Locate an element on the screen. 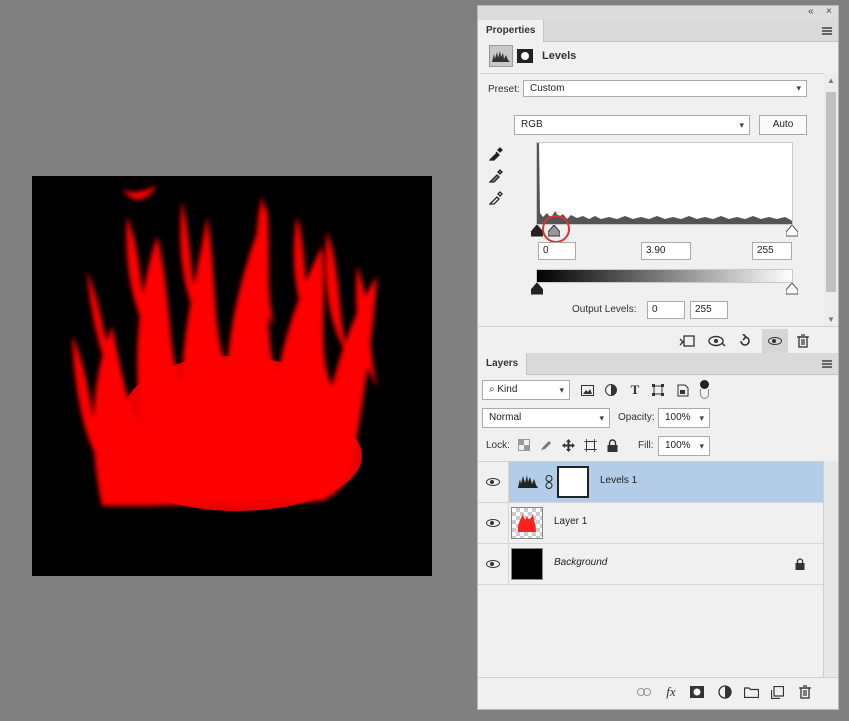 This screenshot has width=849, height=721. adjustment-layer-filter-icon is located at coordinates (611, 390).